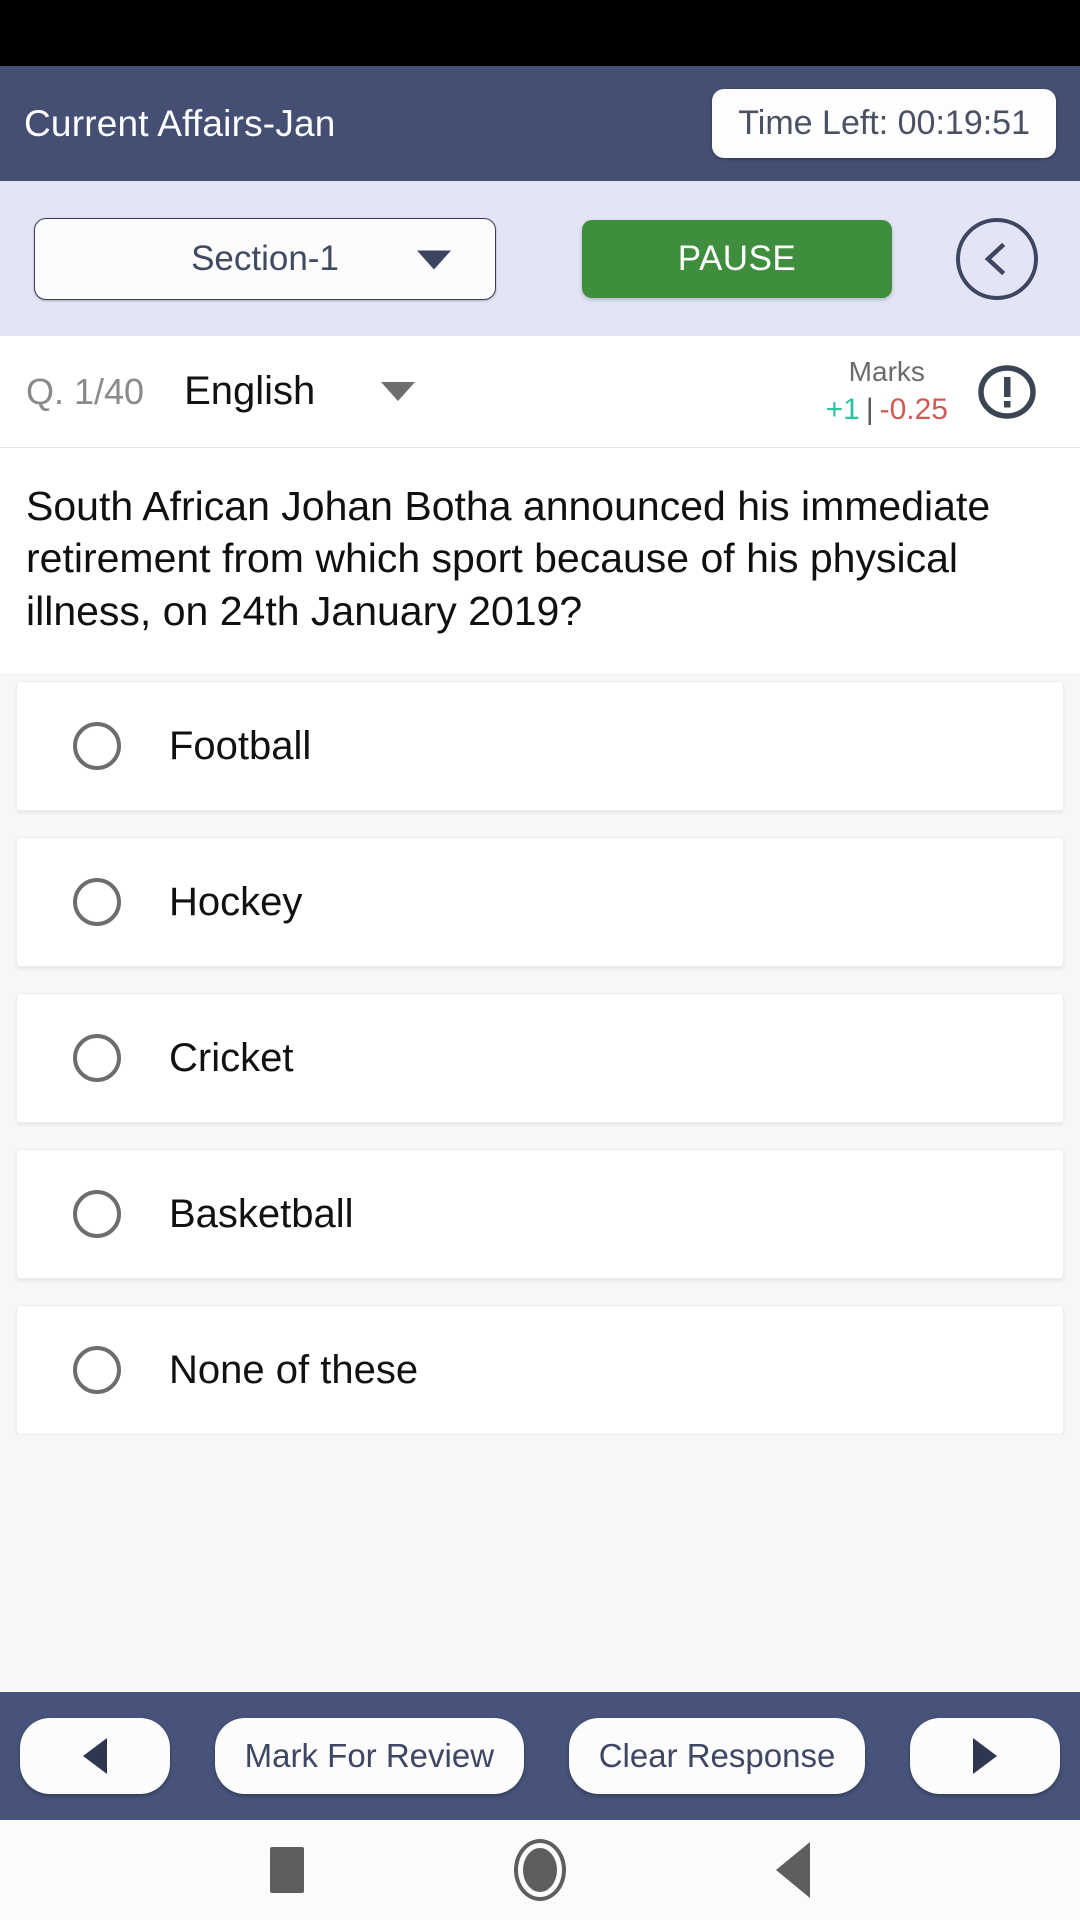  Describe the element at coordinates (540, 902) in the screenshot. I see `option-item: Hockey` at that location.